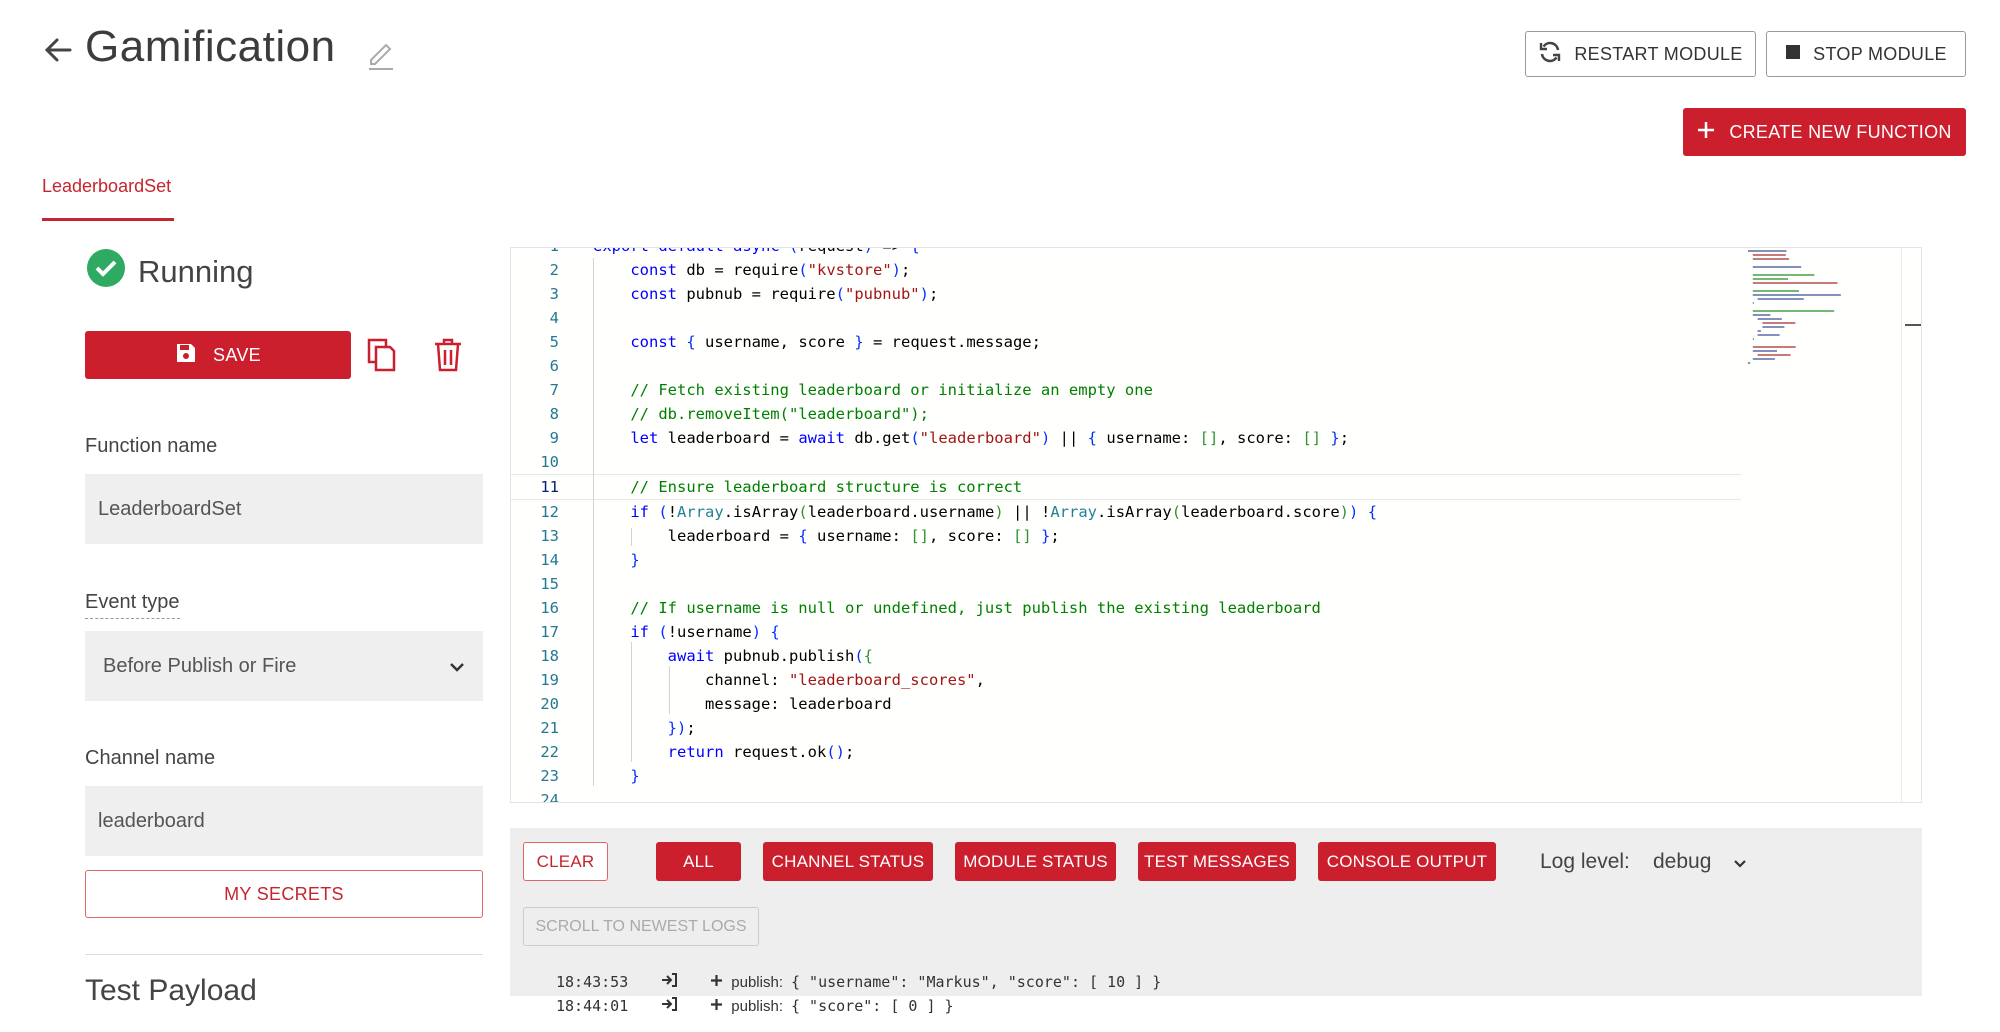  What do you see at coordinates (848, 861) in the screenshot?
I see `filter-channel-status-button: CHANNEL STATUS` at bounding box center [848, 861].